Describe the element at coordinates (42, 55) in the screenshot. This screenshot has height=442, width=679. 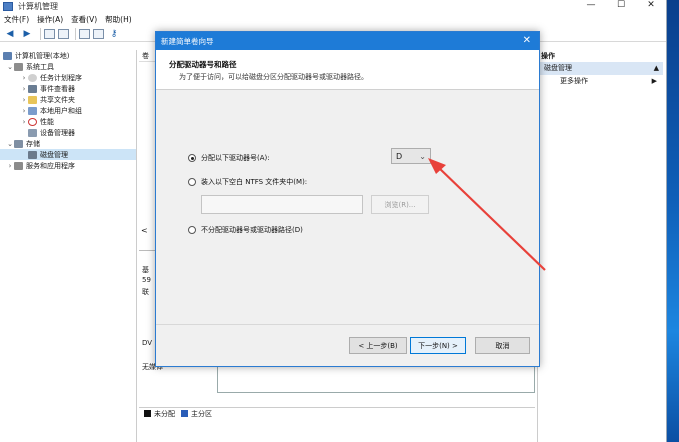
I see `tree-root-label: 计算机管理(本地)` at that location.